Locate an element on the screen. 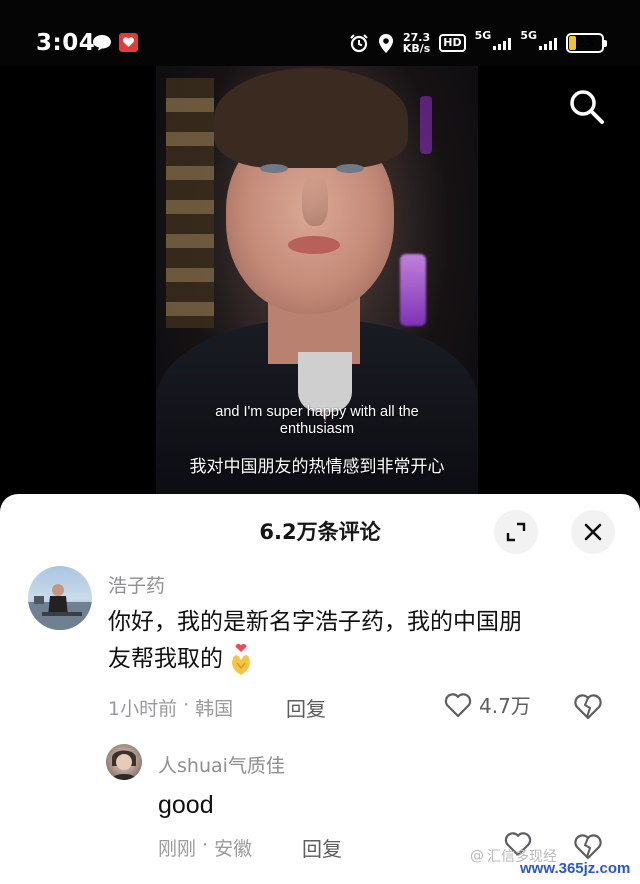  search-icon is located at coordinates (586, 106).